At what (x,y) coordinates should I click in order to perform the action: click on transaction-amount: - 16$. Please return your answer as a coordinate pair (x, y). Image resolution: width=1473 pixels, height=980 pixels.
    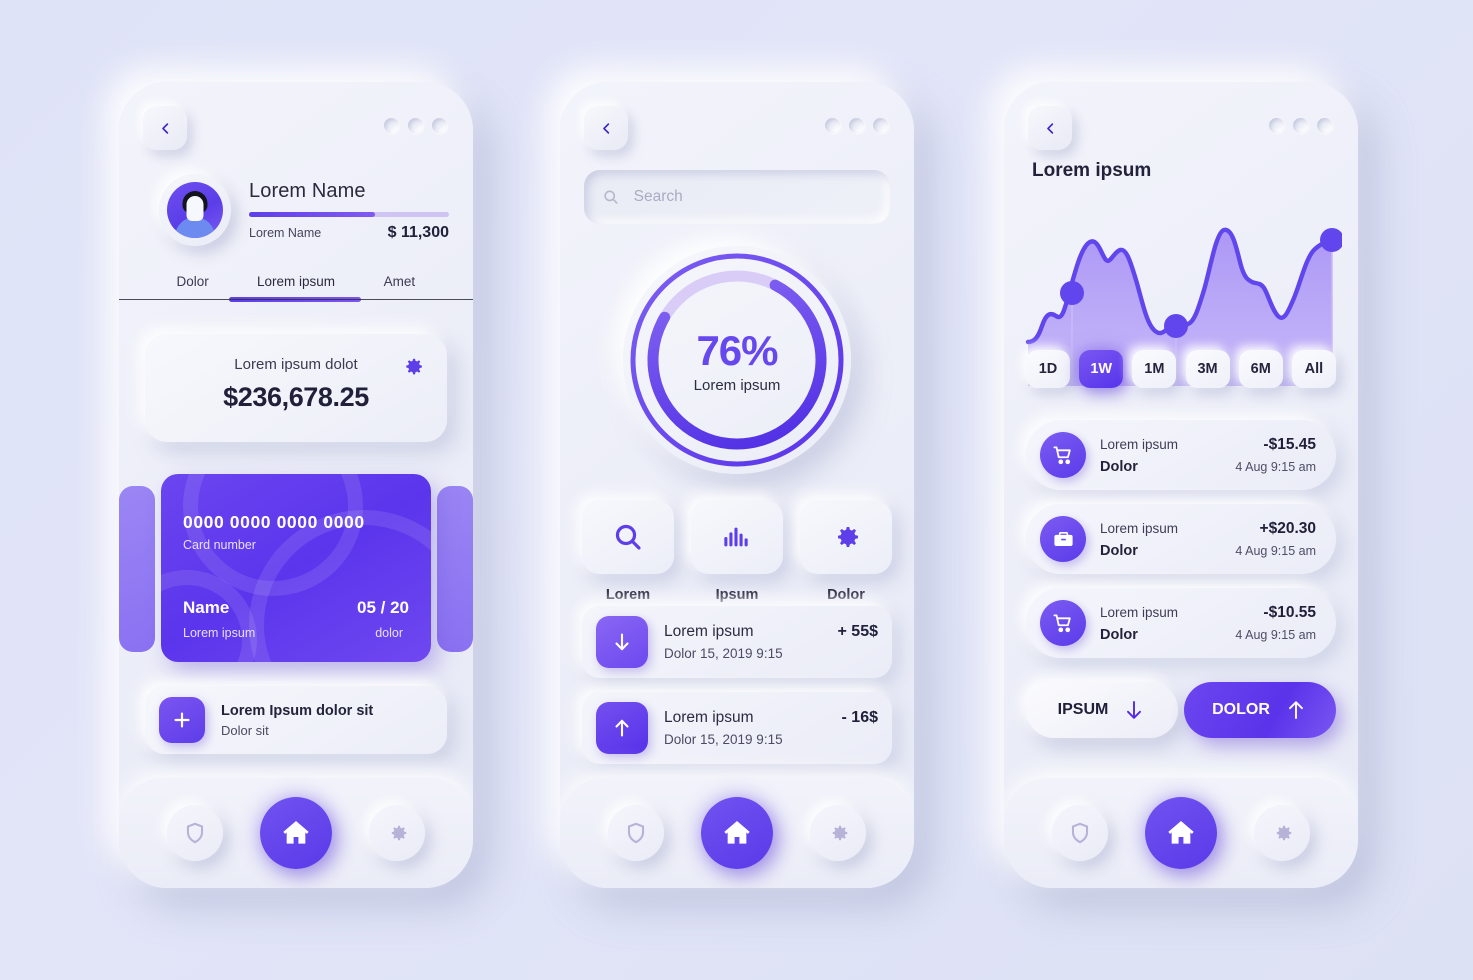
    Looking at the image, I should click on (859, 717).